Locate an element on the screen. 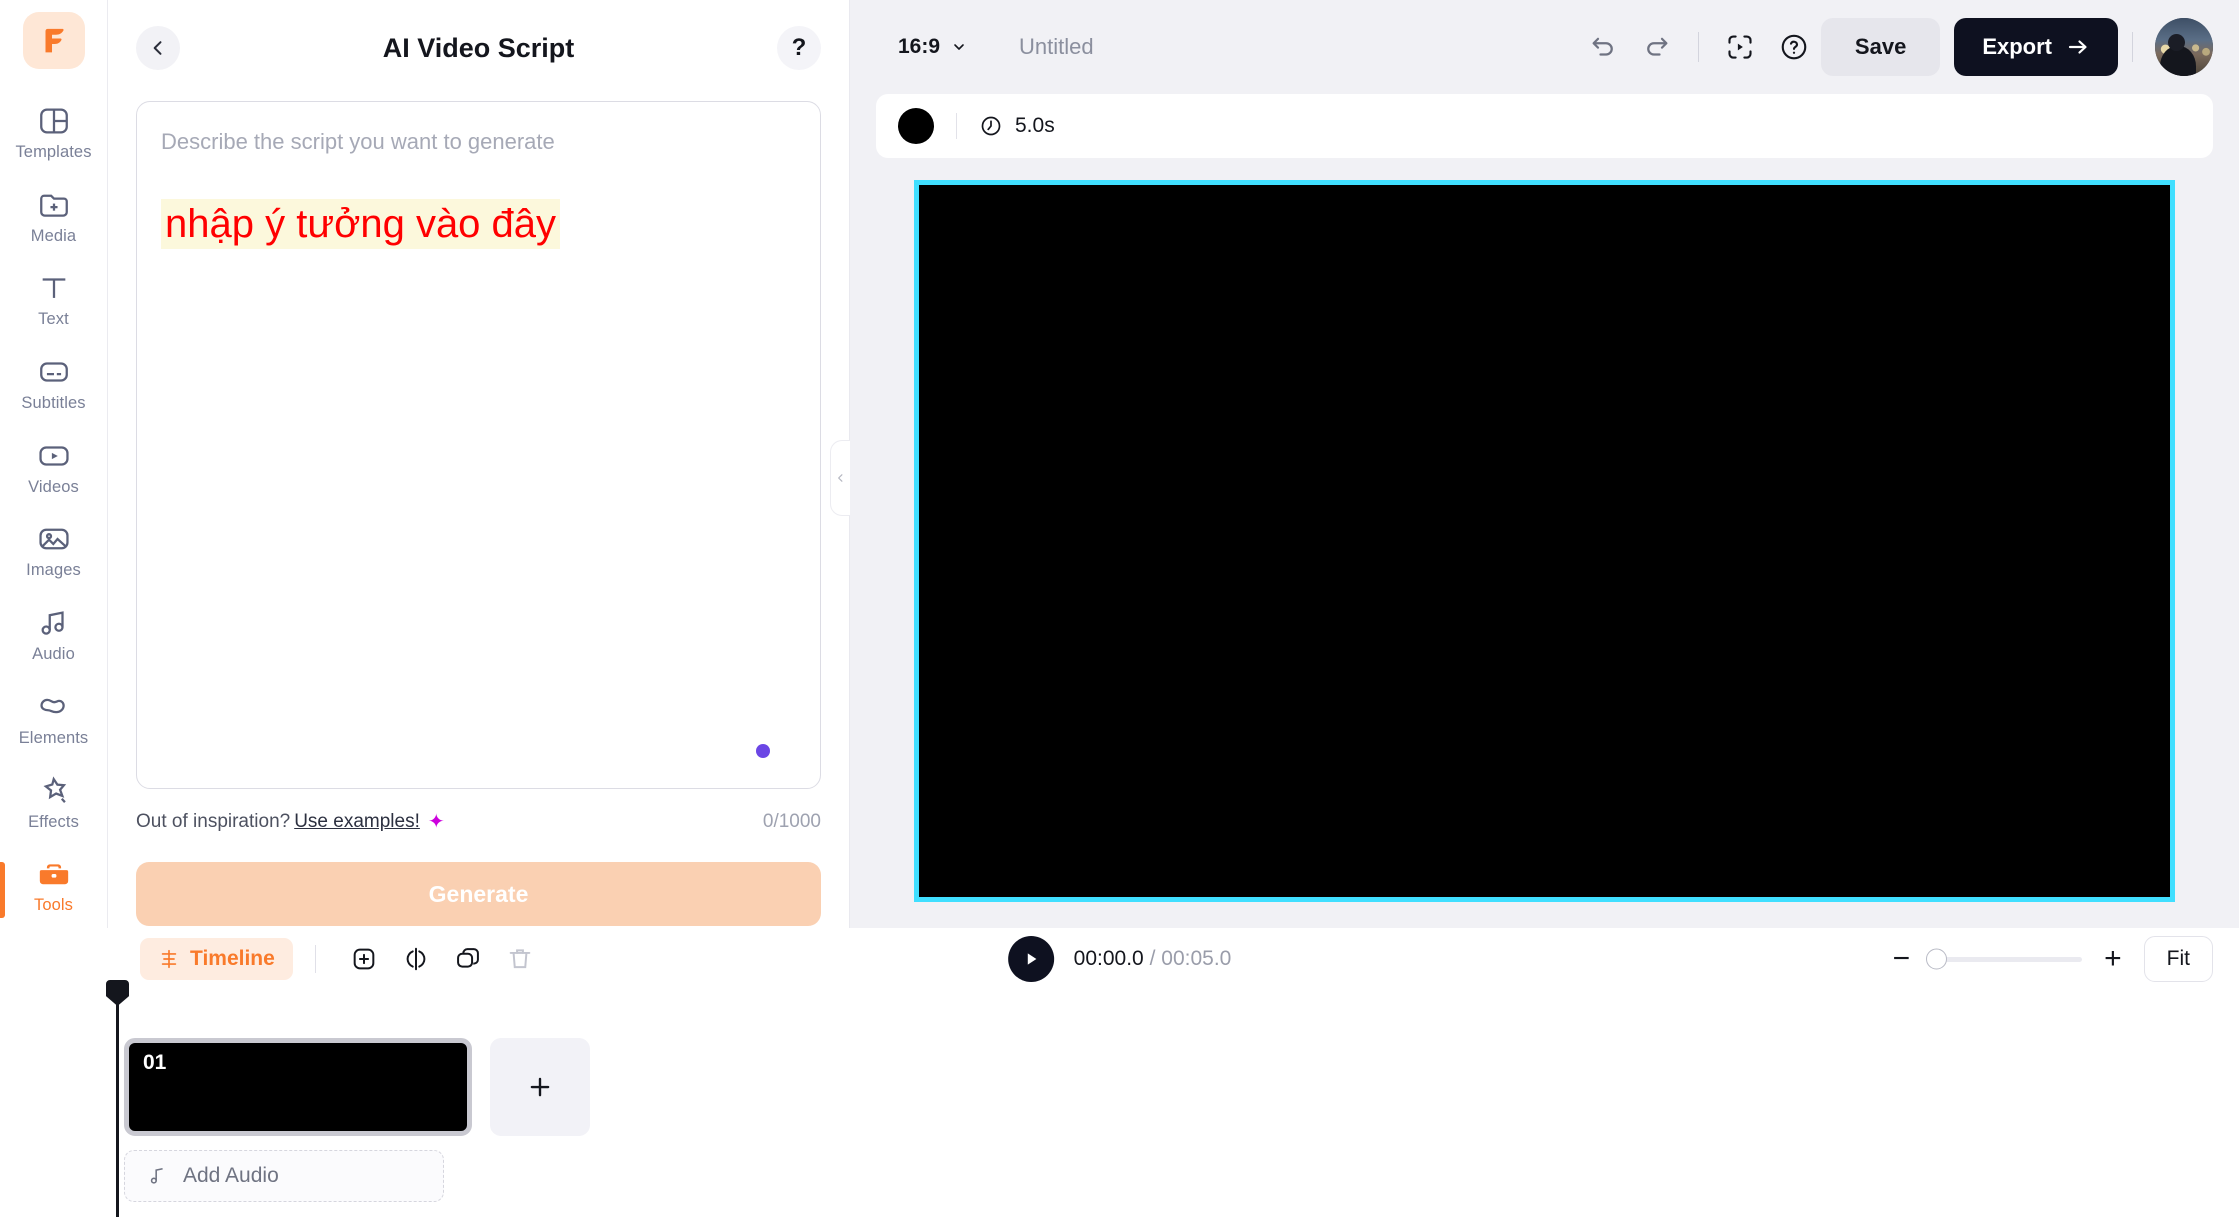 The height and width of the screenshot is (1217, 2239). total-time: 00:05.0 is located at coordinates (1196, 958).